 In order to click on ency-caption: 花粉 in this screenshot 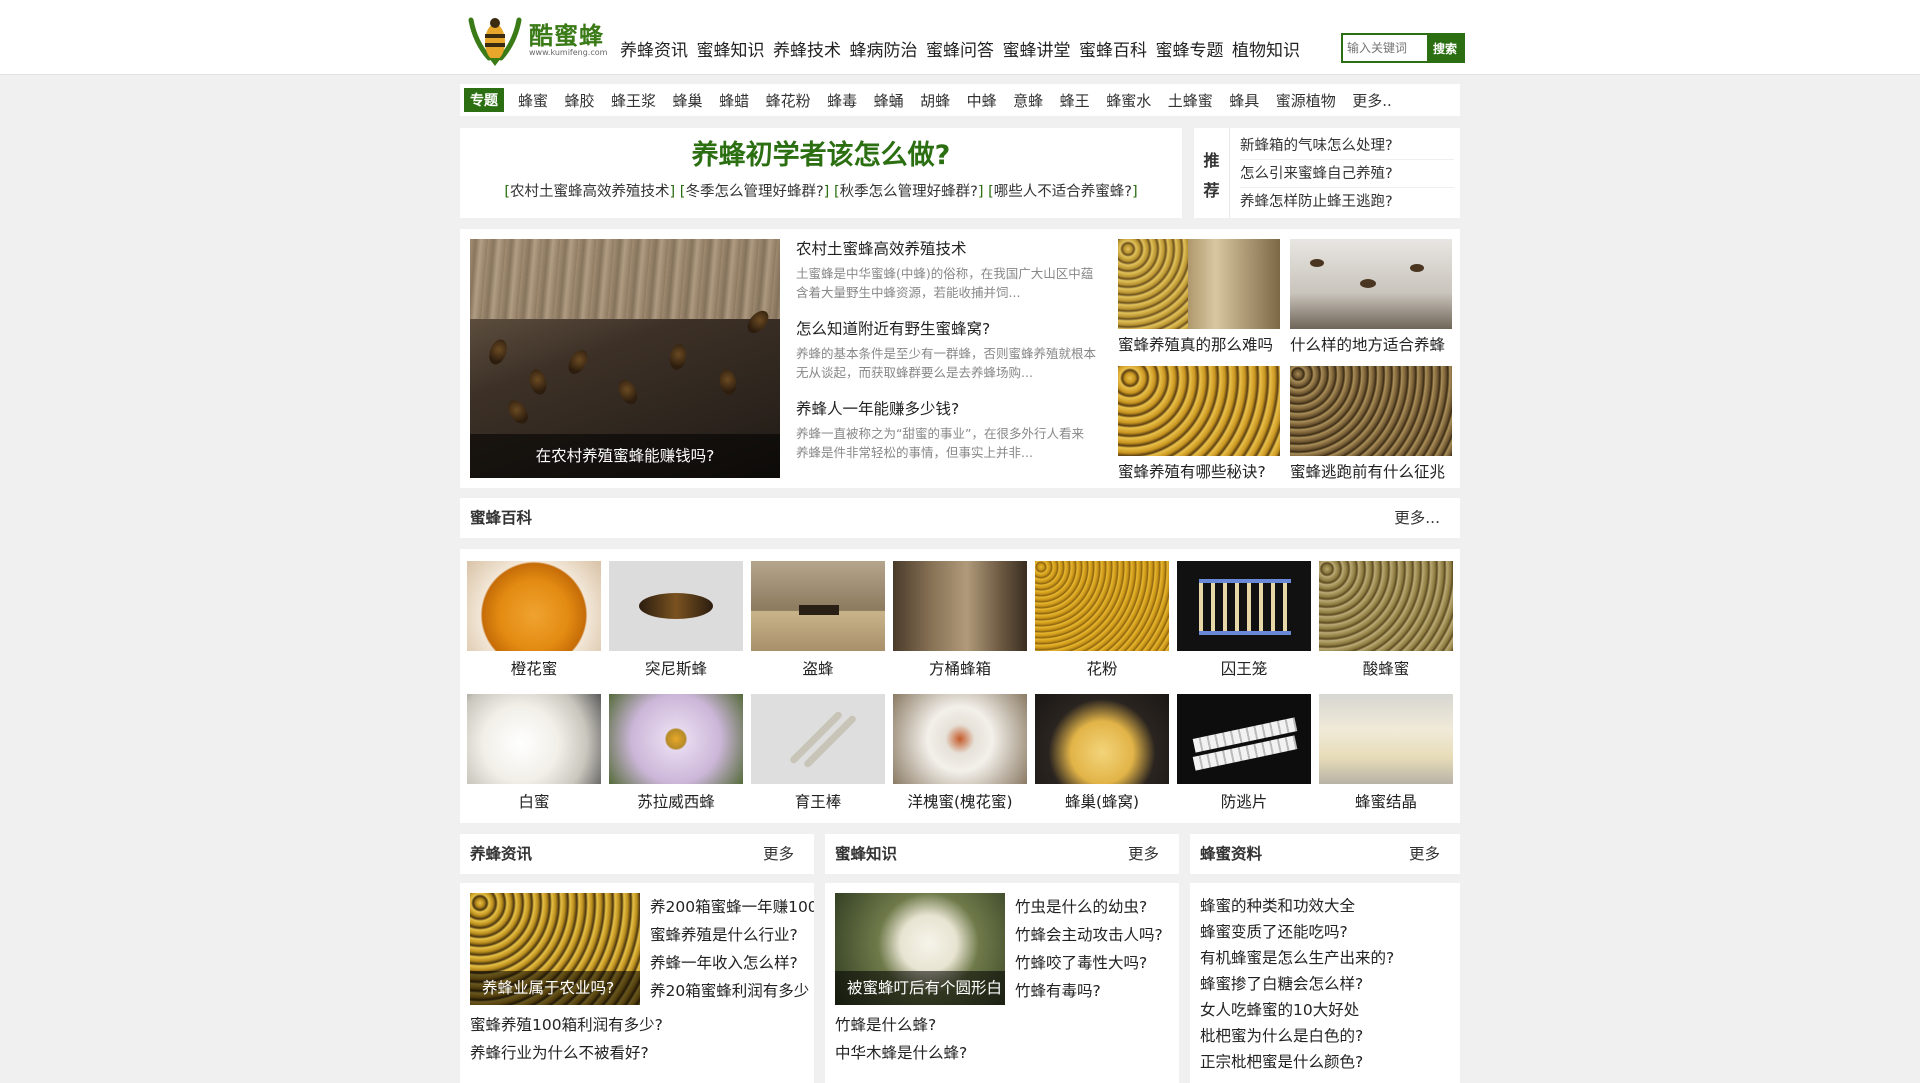, I will do `click(1102, 668)`.